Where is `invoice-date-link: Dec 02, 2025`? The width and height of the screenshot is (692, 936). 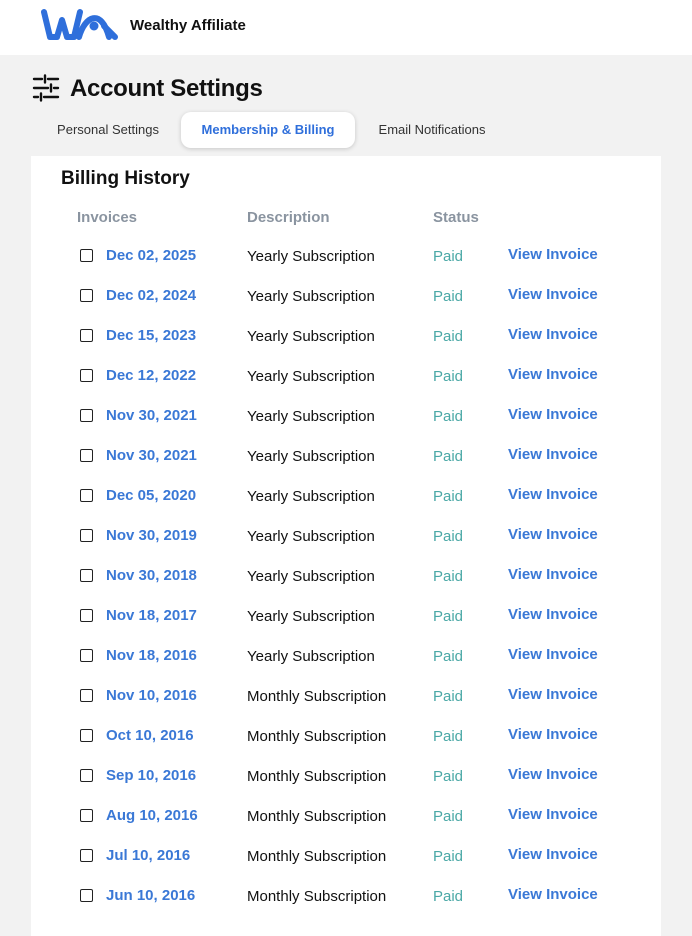 invoice-date-link: Dec 02, 2025 is located at coordinates (151, 255).